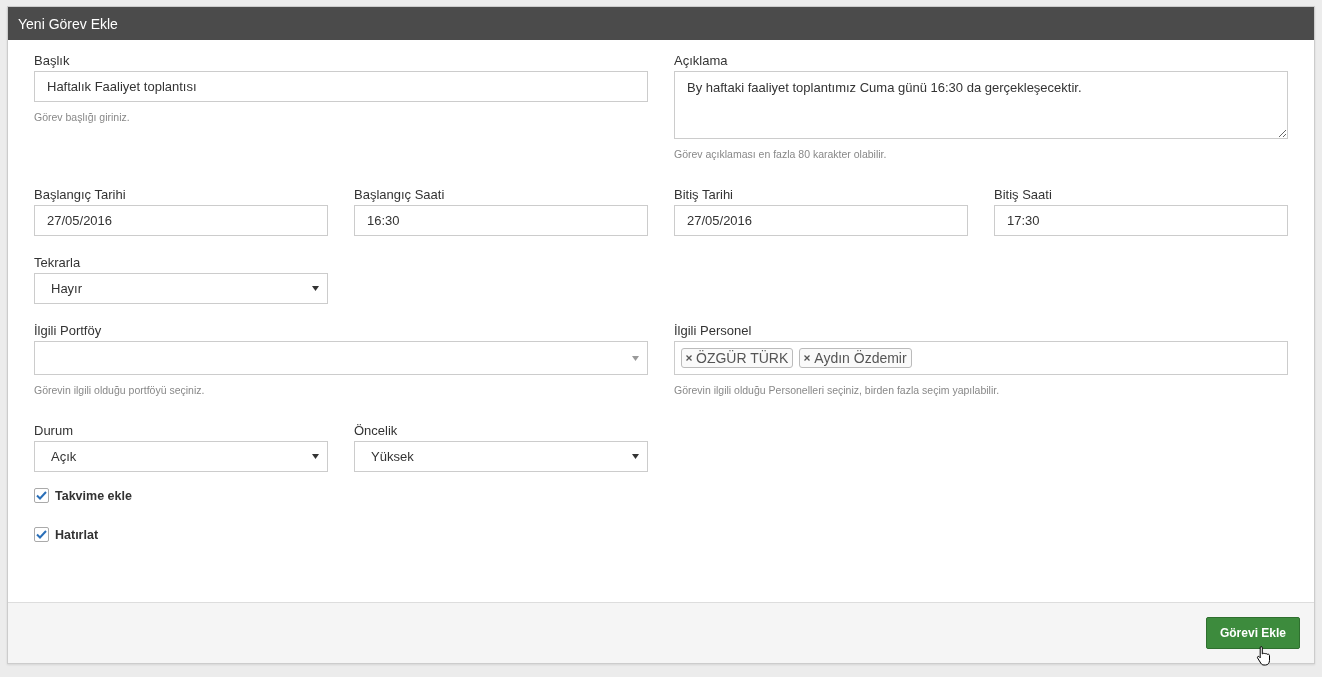 The height and width of the screenshot is (677, 1322). What do you see at coordinates (58, 263) in the screenshot?
I see `field-label: Tekrarla` at bounding box center [58, 263].